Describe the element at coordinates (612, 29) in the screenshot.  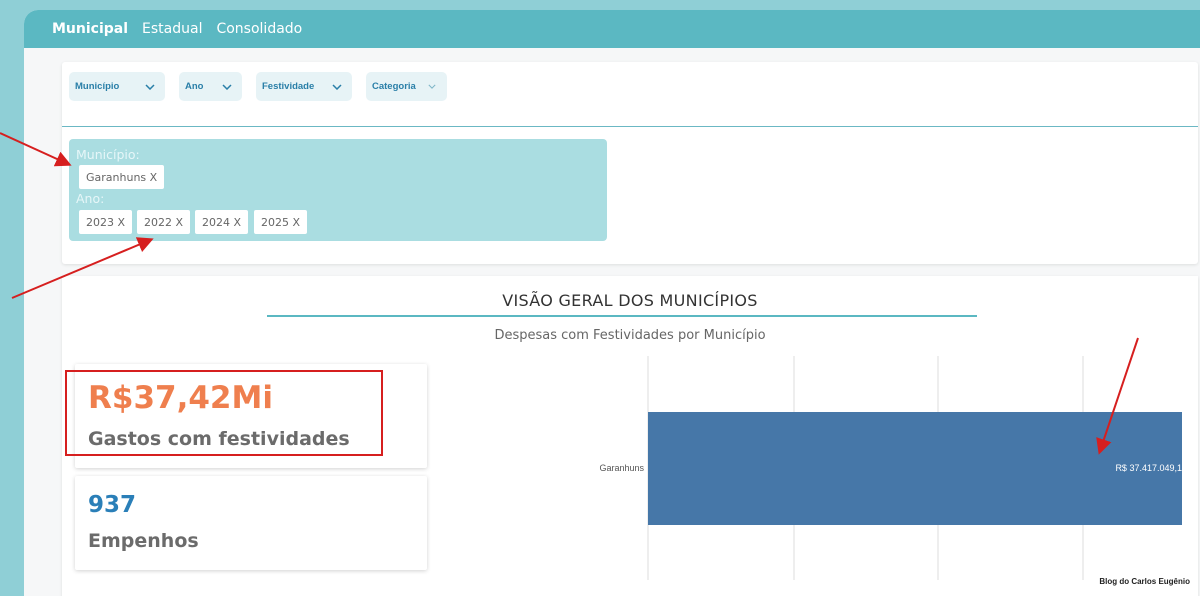
I see `top-navigation: Municipal Estadual Consolidado` at that location.